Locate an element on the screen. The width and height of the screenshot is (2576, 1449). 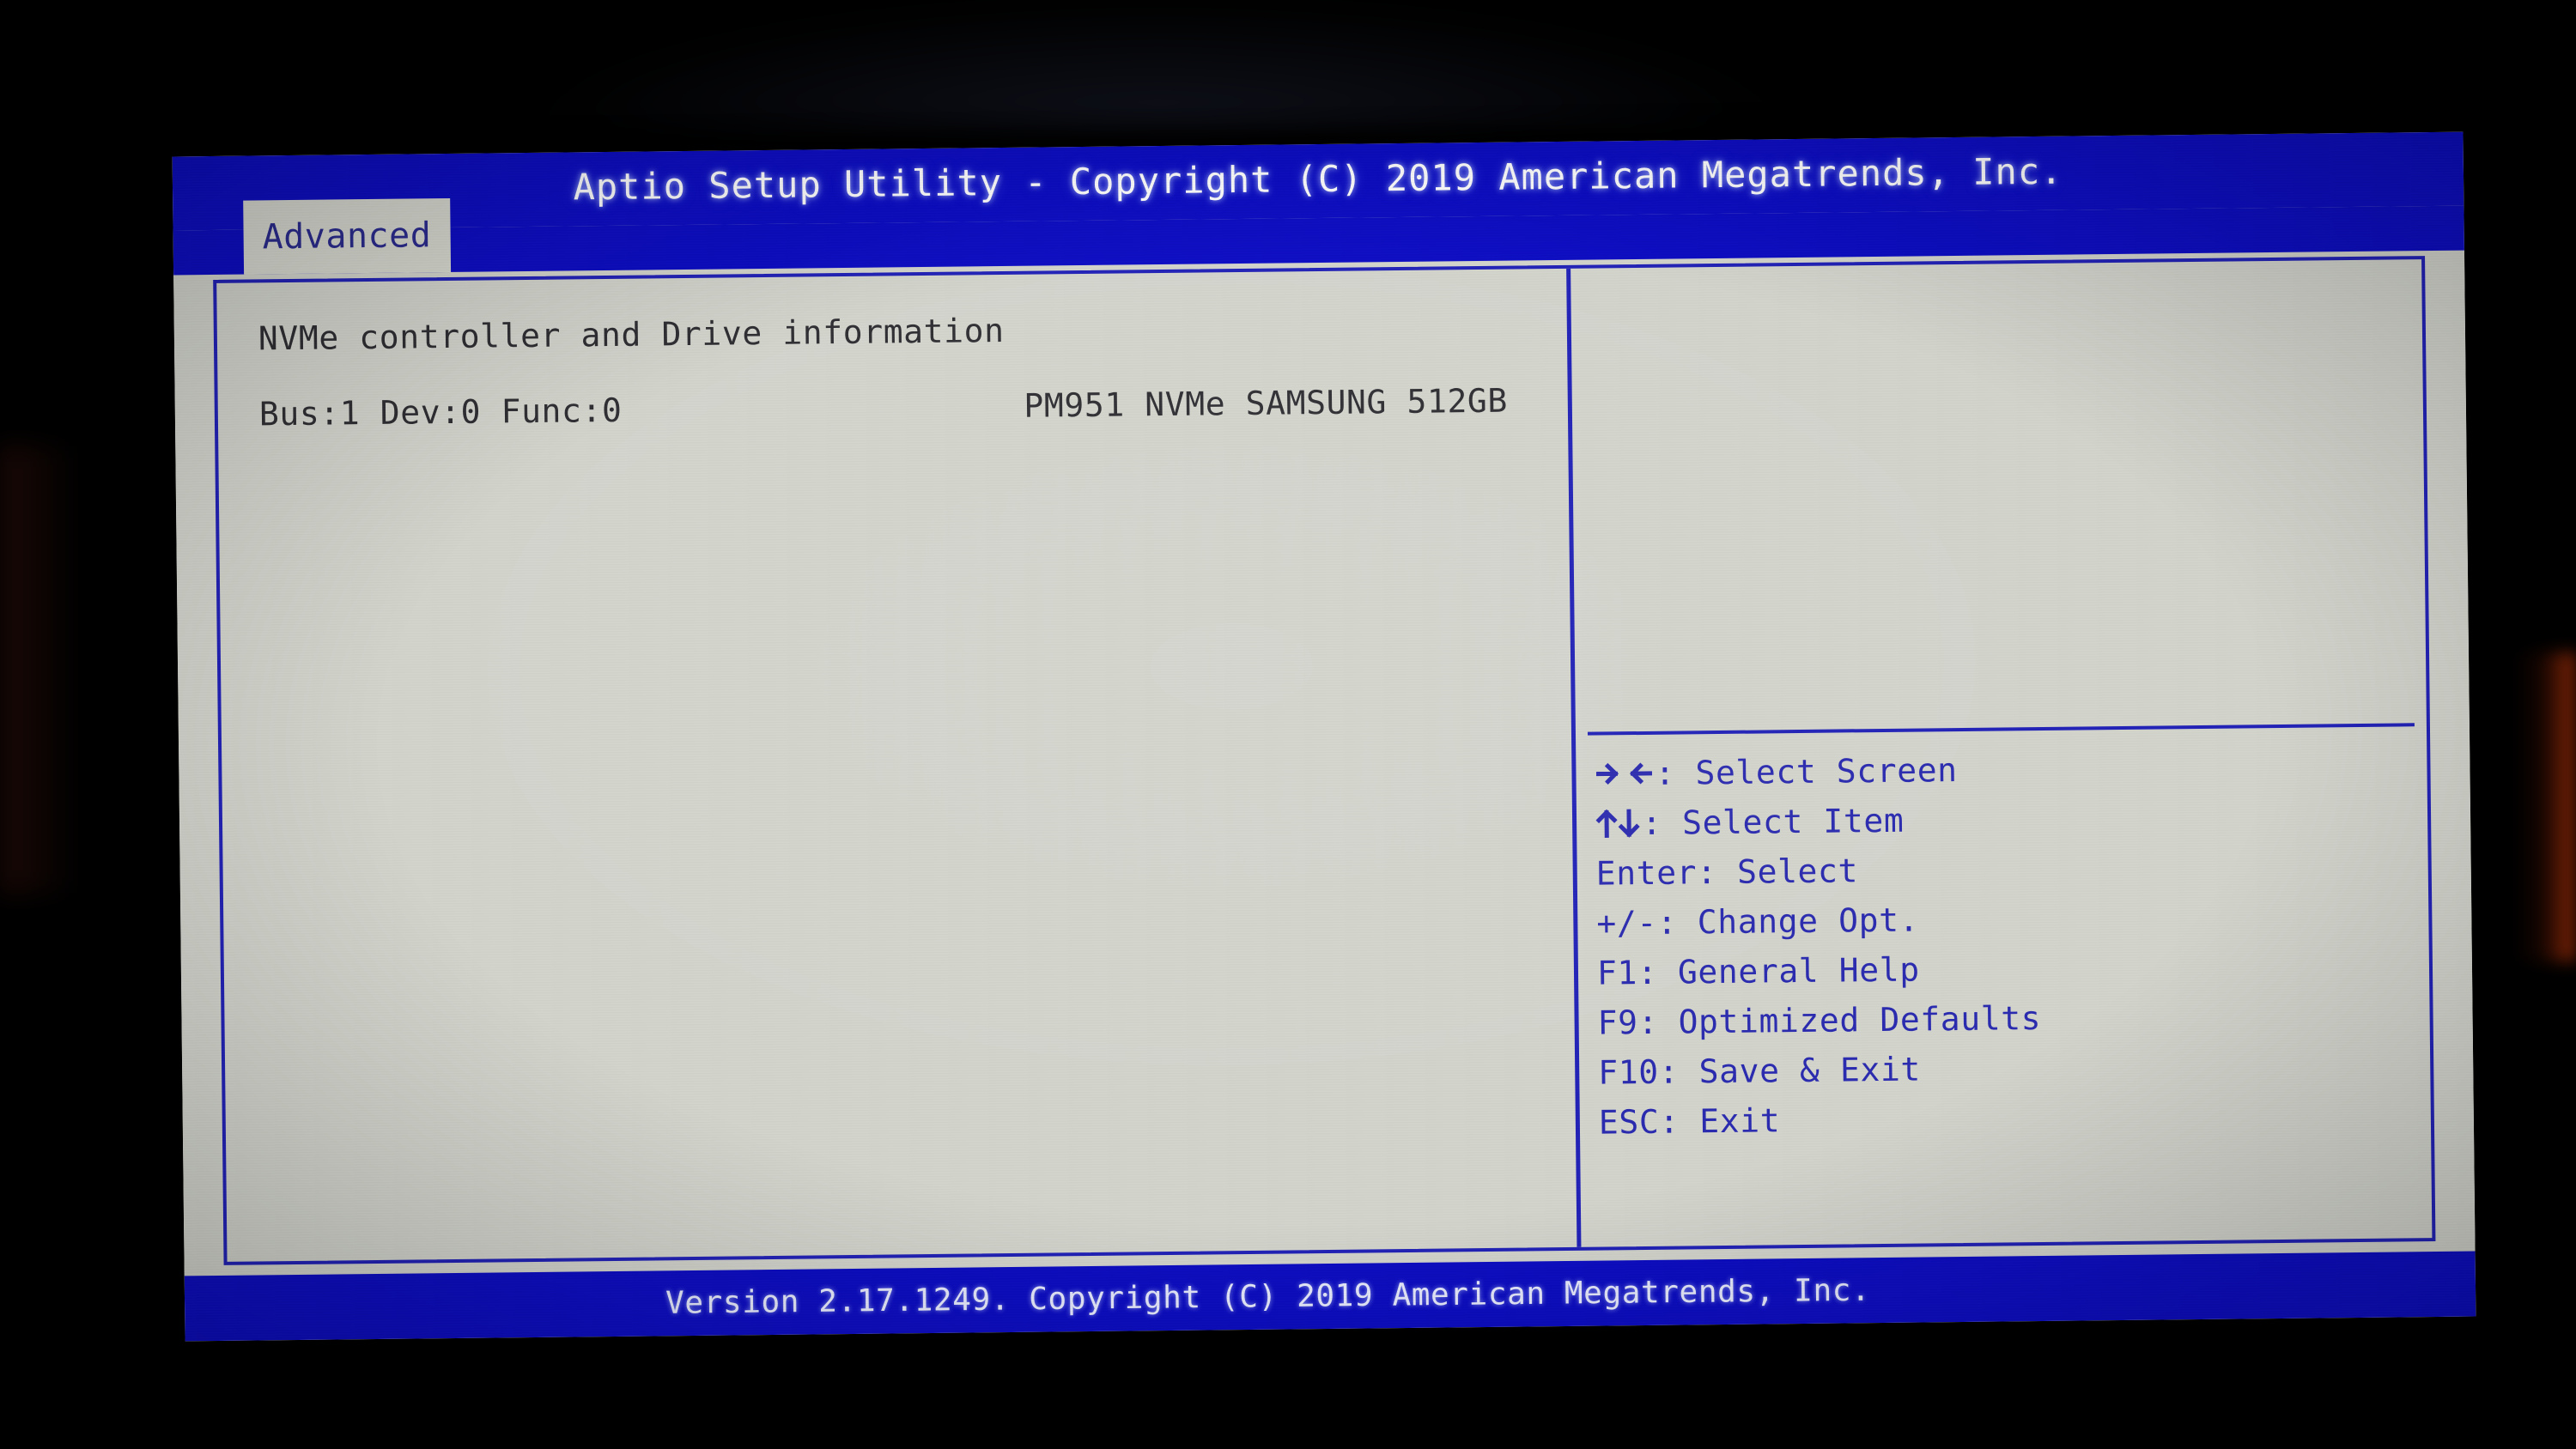
ambient-glow-top is located at coordinates (1159, 64).